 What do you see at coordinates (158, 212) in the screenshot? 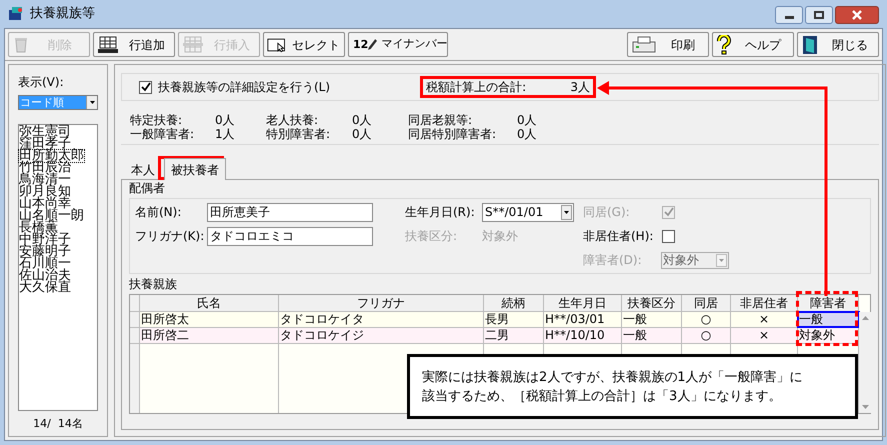
I see `field-label: 名前(N):` at bounding box center [158, 212].